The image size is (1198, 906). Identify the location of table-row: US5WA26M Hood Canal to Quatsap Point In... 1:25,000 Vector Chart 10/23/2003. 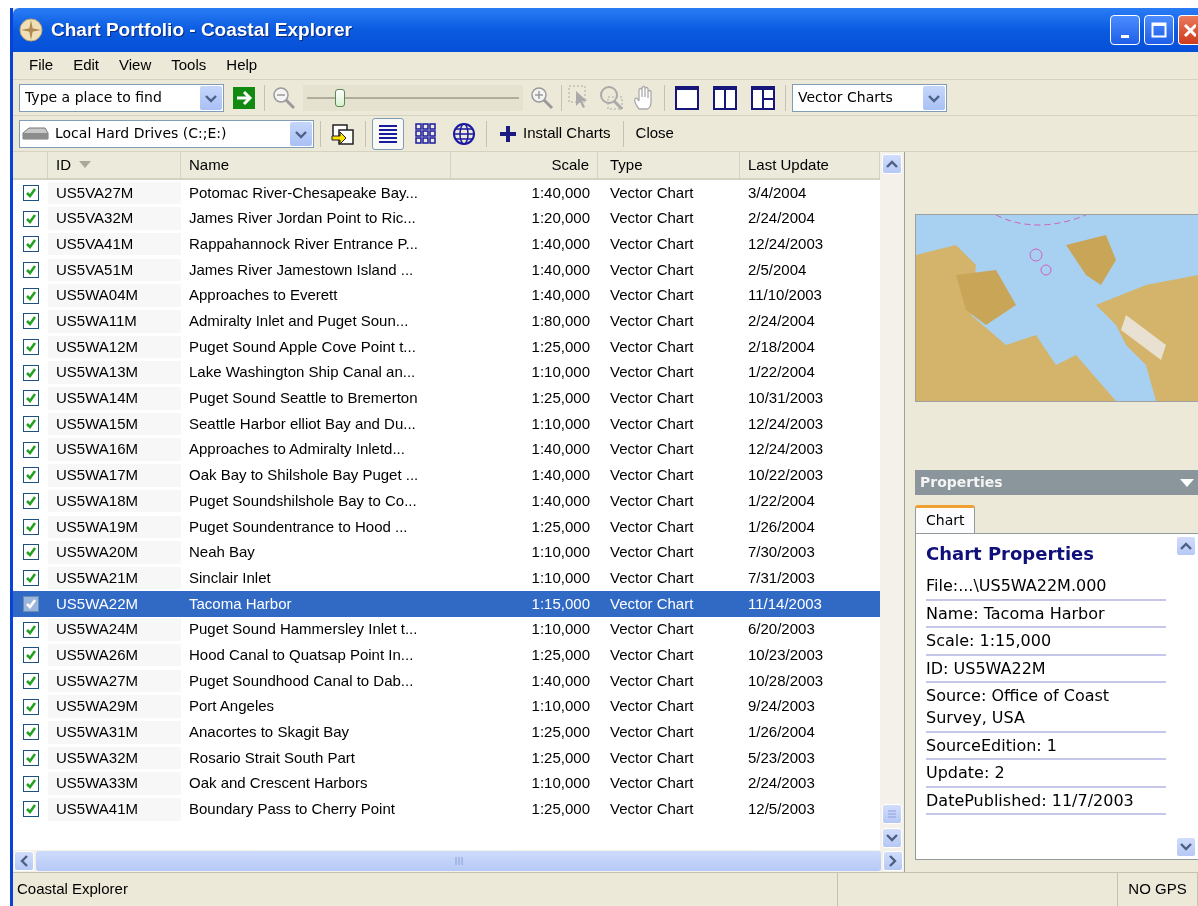
(446, 655).